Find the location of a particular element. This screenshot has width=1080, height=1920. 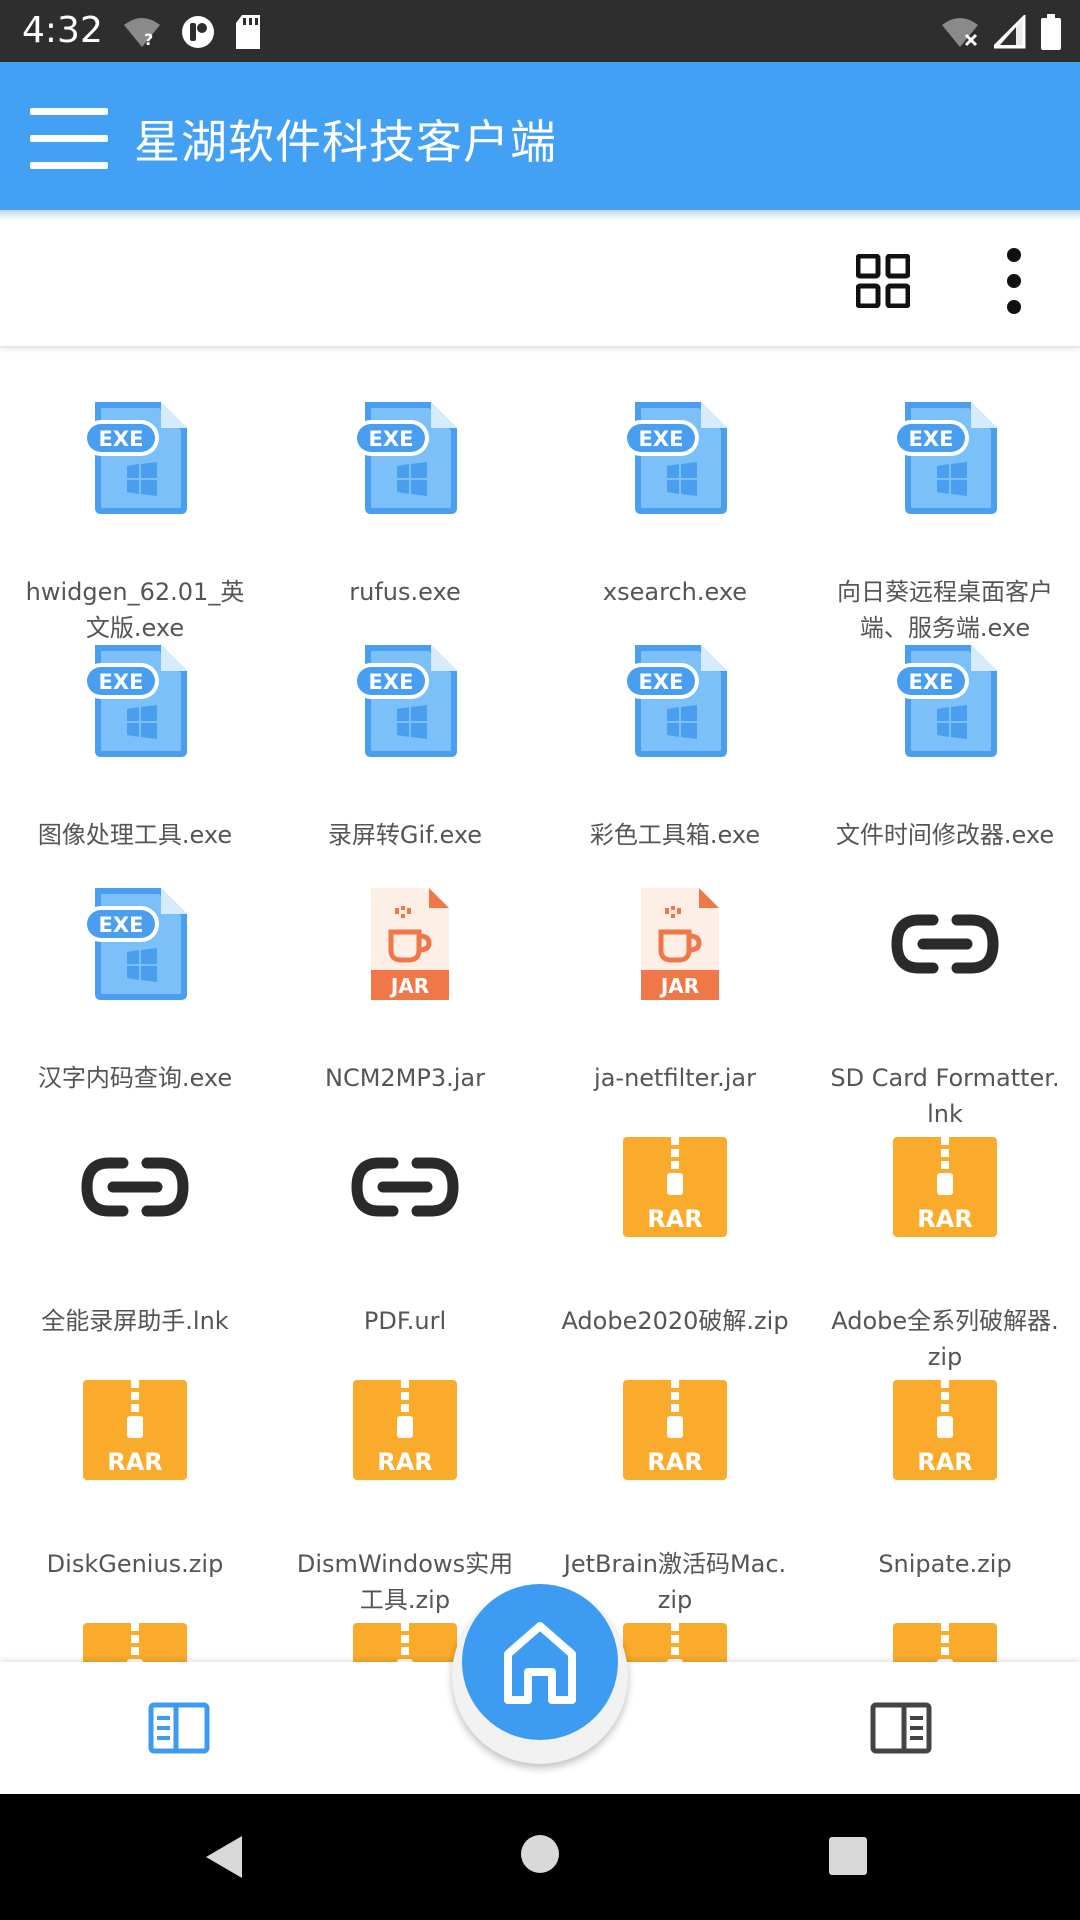

app-bar: 星湖软件科技客户端 is located at coordinates (540, 136).